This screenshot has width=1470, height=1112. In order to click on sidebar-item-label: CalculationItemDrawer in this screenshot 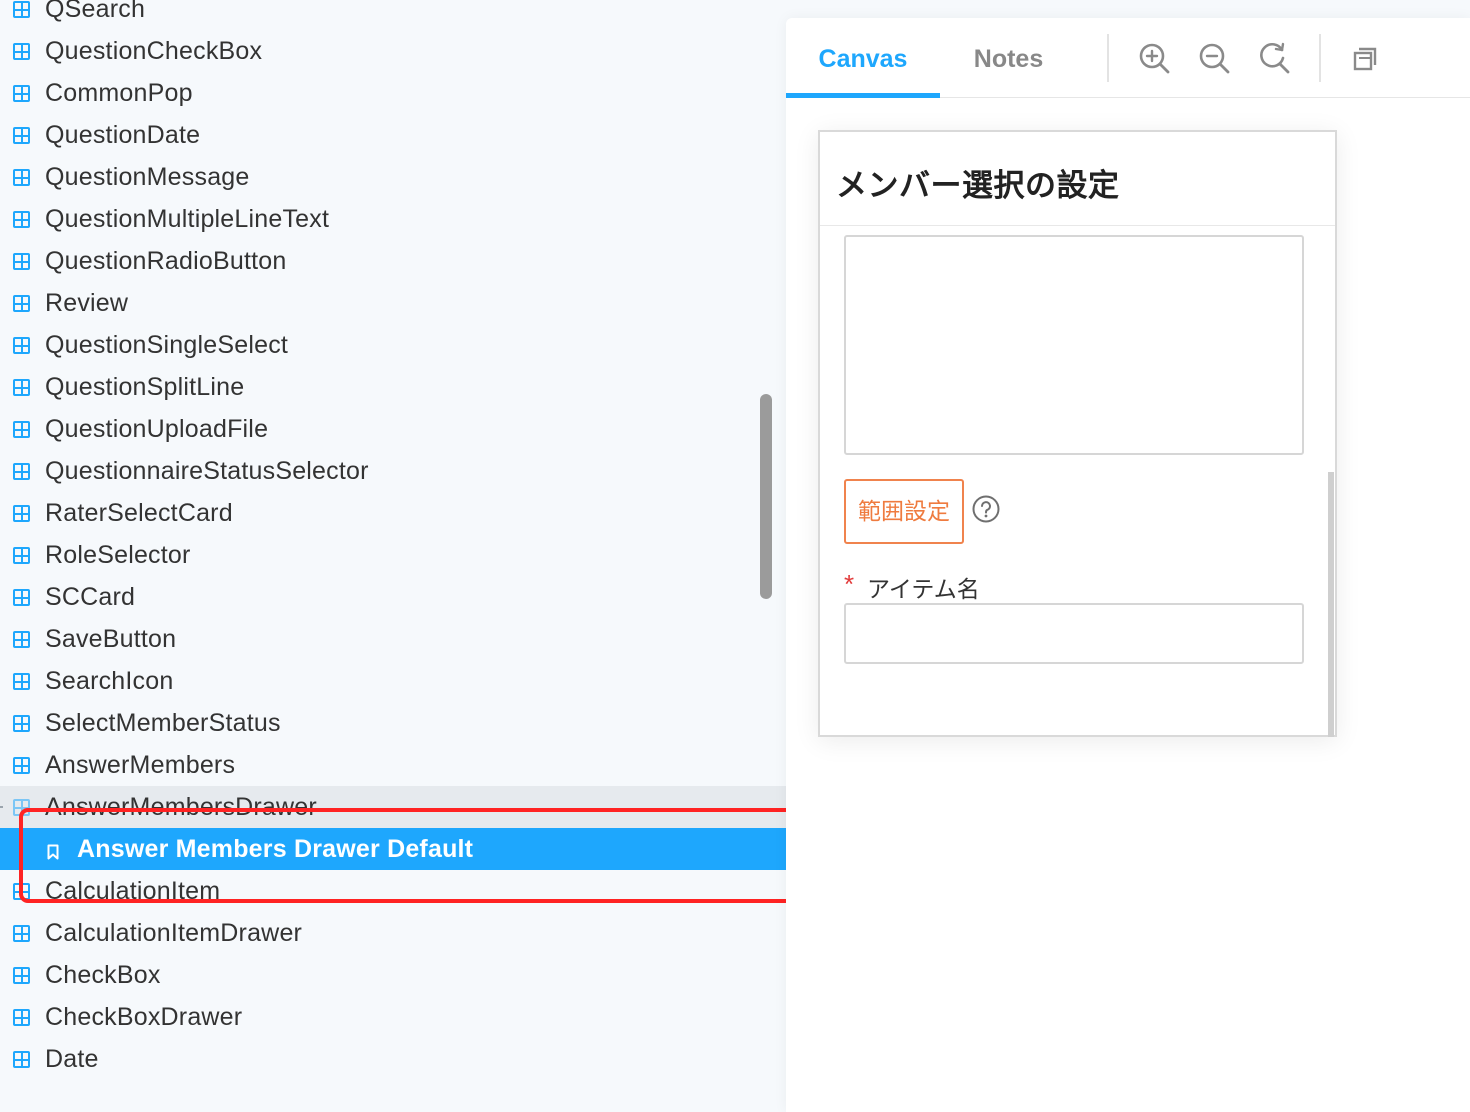, I will do `click(174, 933)`.